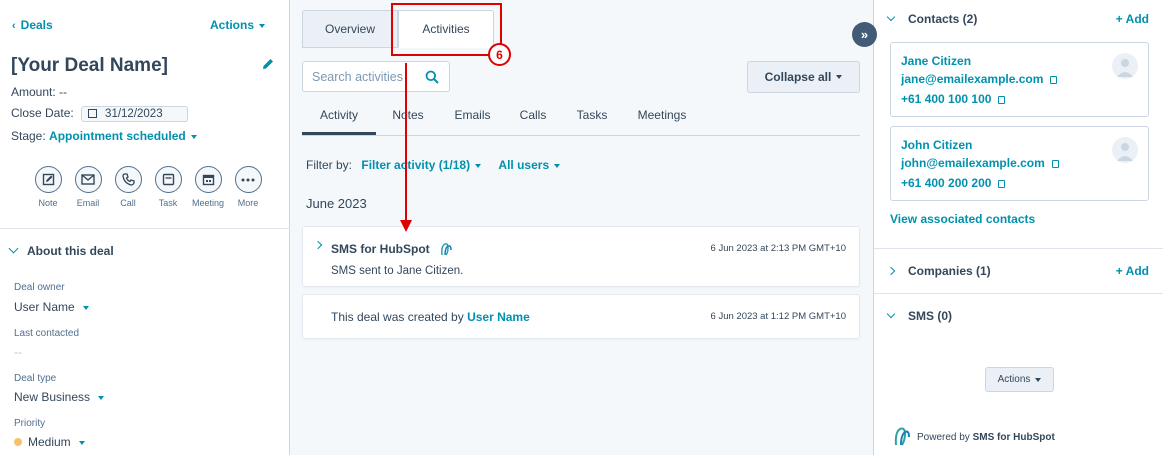 Image resolution: width=1163 pixels, height=455 pixels. I want to click on stage-dropdown: Appointment scheduled, so click(123, 136).